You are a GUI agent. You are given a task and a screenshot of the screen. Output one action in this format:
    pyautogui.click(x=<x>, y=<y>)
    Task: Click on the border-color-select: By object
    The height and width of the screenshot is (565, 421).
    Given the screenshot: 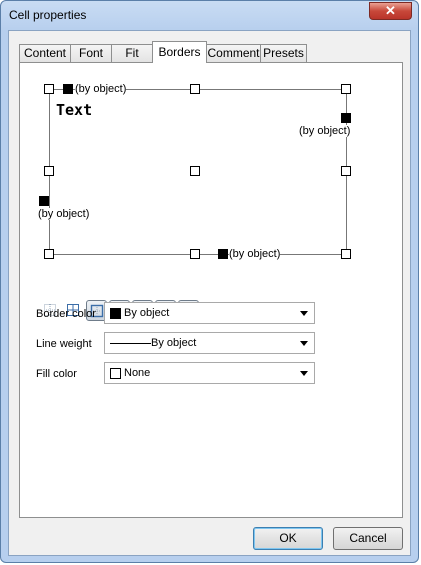 What is the action you would take?
    pyautogui.click(x=209, y=313)
    